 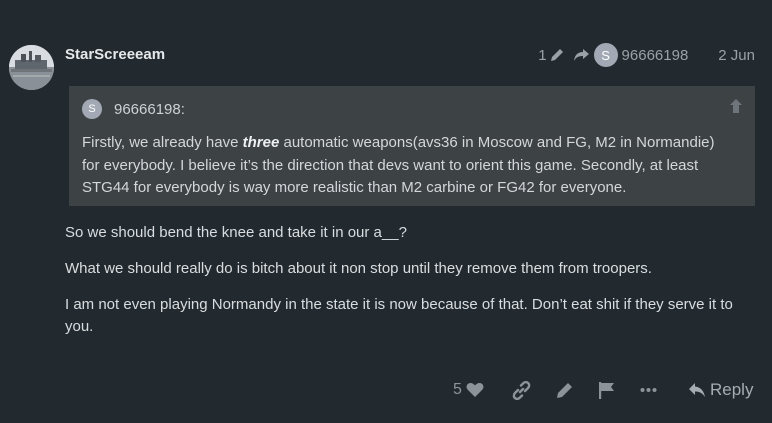 What do you see at coordinates (115, 54) in the screenshot?
I see `author-username: StarScreeeam` at bounding box center [115, 54].